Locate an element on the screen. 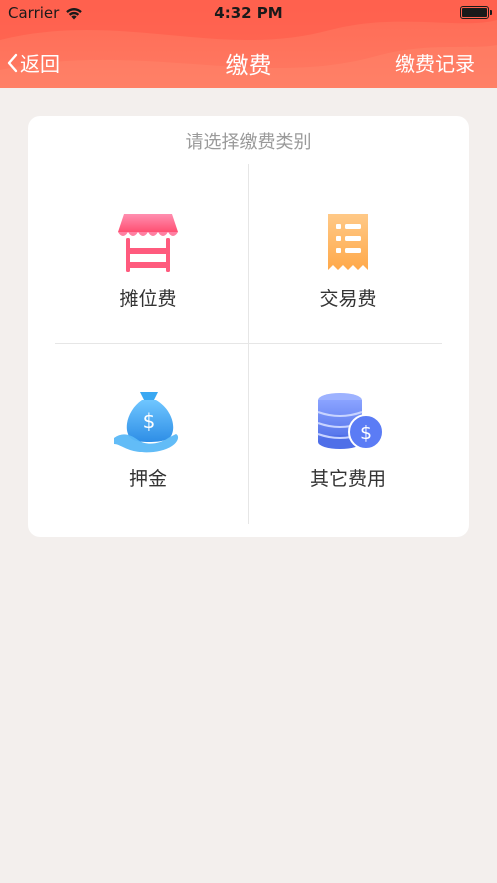  option-label: 交易费 is located at coordinates (348, 299).